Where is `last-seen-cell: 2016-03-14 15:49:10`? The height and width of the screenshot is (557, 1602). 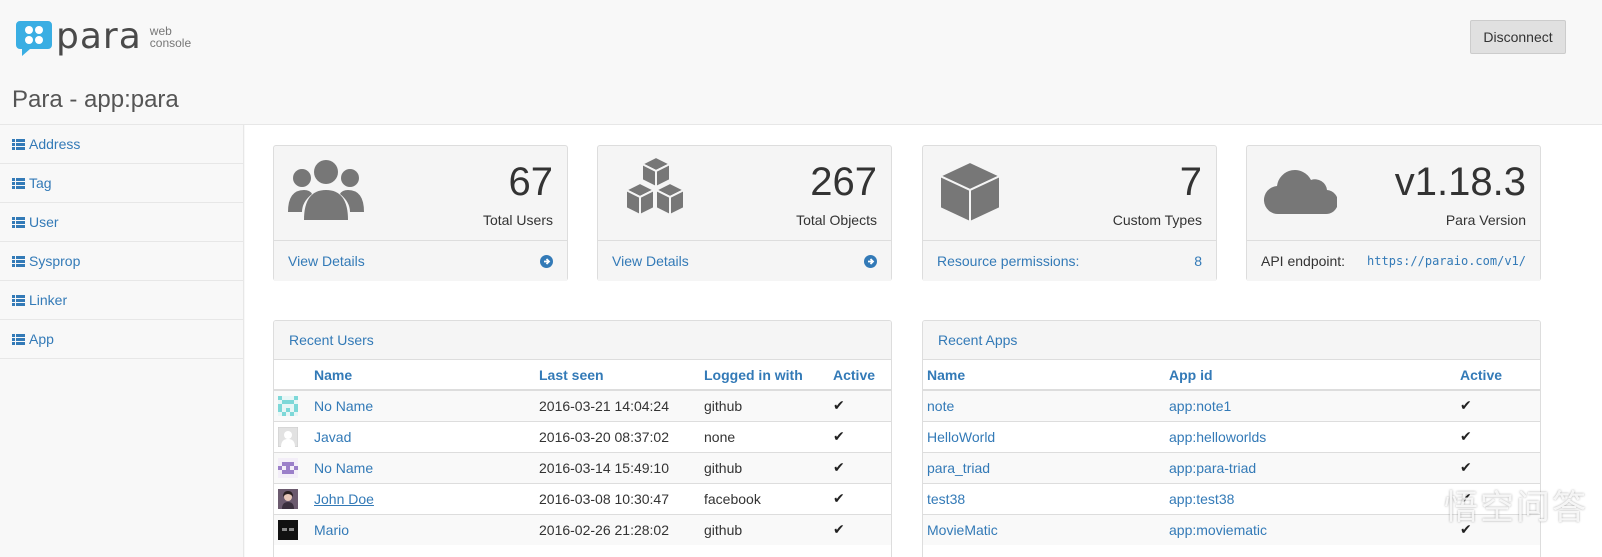
last-seen-cell: 2016-03-14 15:49:10 is located at coordinates (617, 467).